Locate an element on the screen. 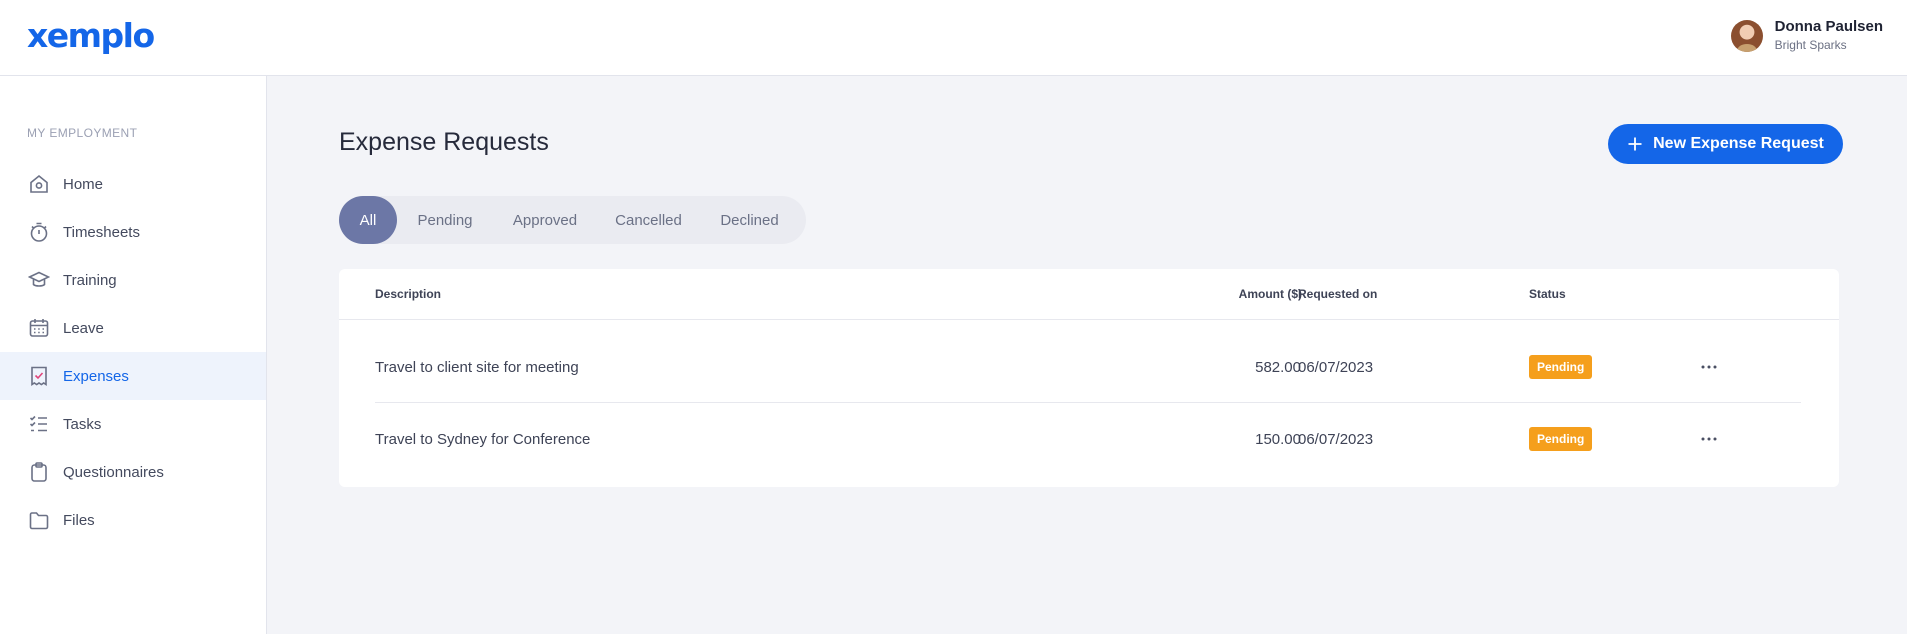  sidebar-item-label: Questionnaires is located at coordinates (113, 472).